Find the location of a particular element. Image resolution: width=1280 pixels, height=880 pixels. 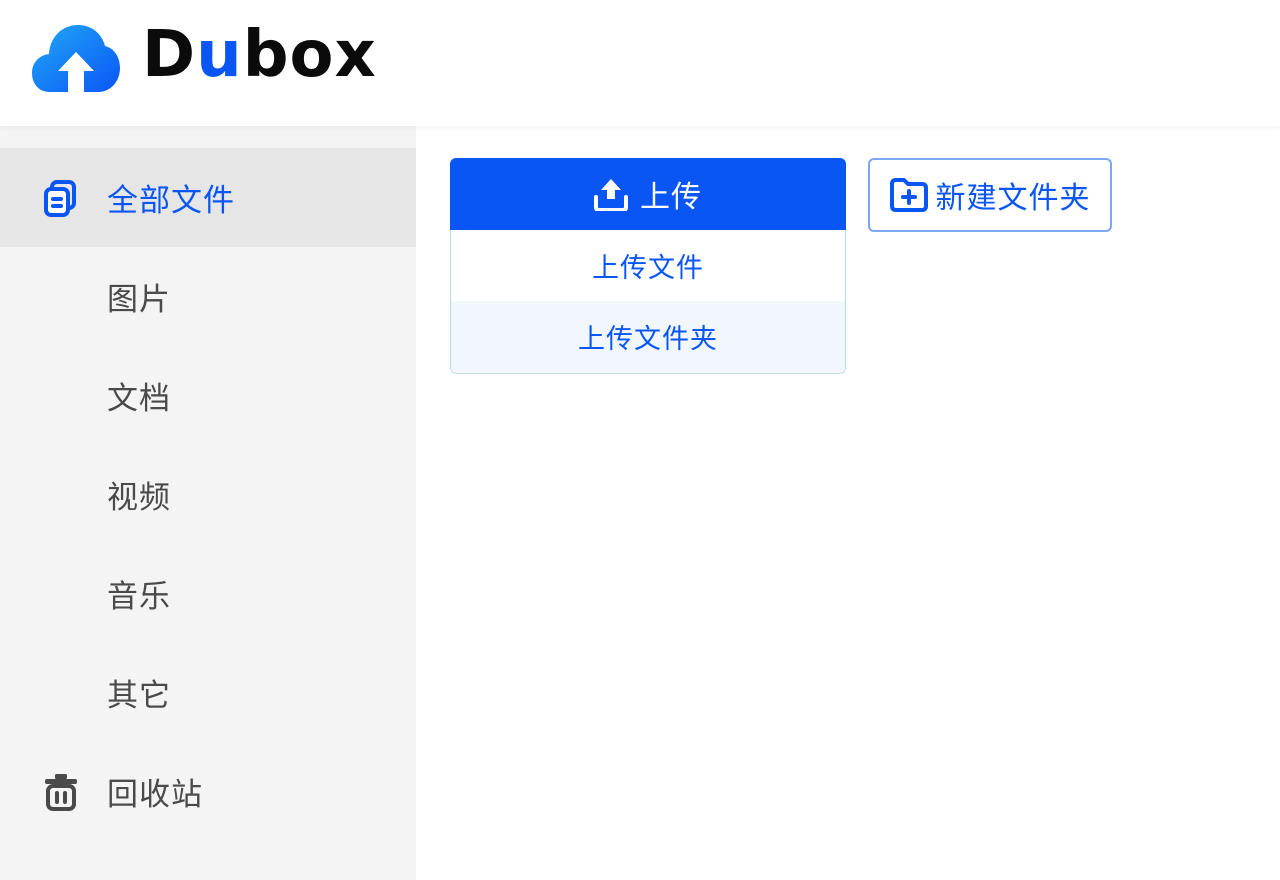

sidebar-item-images: 图片 is located at coordinates (208, 296).